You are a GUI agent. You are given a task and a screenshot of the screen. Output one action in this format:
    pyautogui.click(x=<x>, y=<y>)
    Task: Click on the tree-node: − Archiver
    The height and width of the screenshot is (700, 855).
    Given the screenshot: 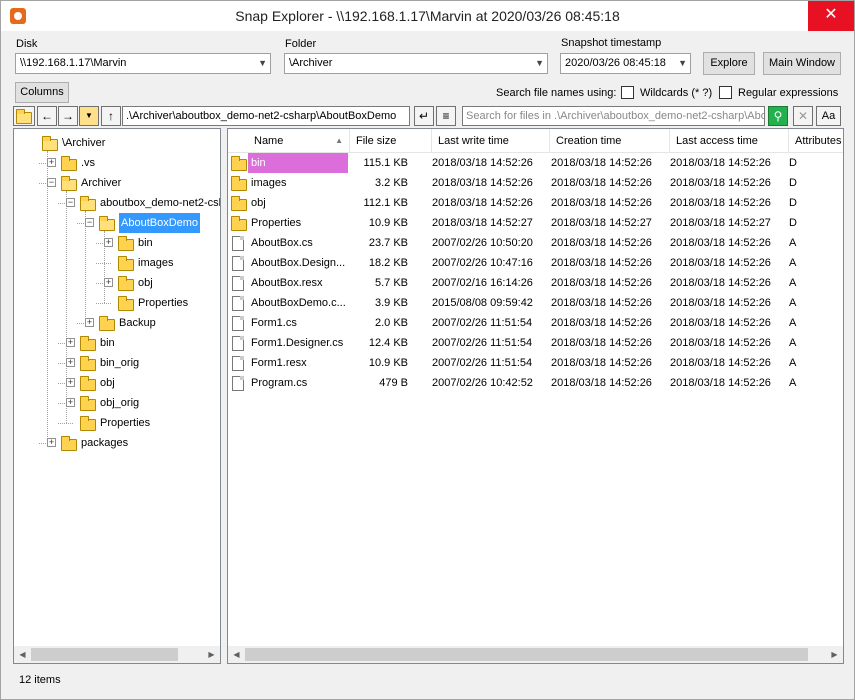 What is the action you would take?
    pyautogui.click(x=117, y=183)
    